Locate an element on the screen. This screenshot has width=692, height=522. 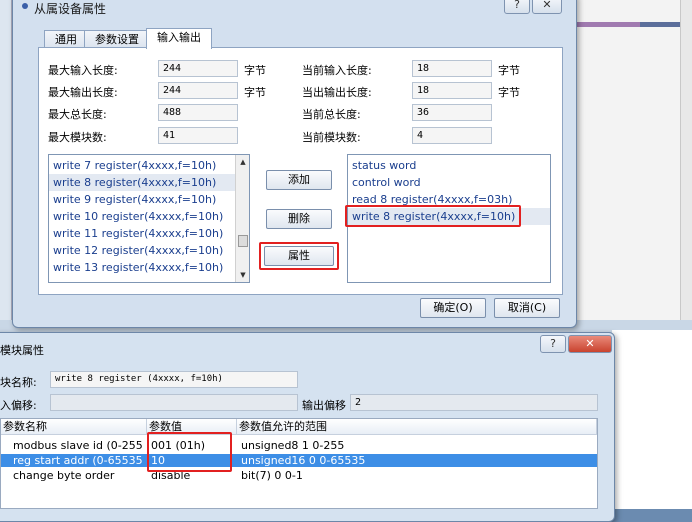
delete-button: 删除 is located at coordinates (299, 219).